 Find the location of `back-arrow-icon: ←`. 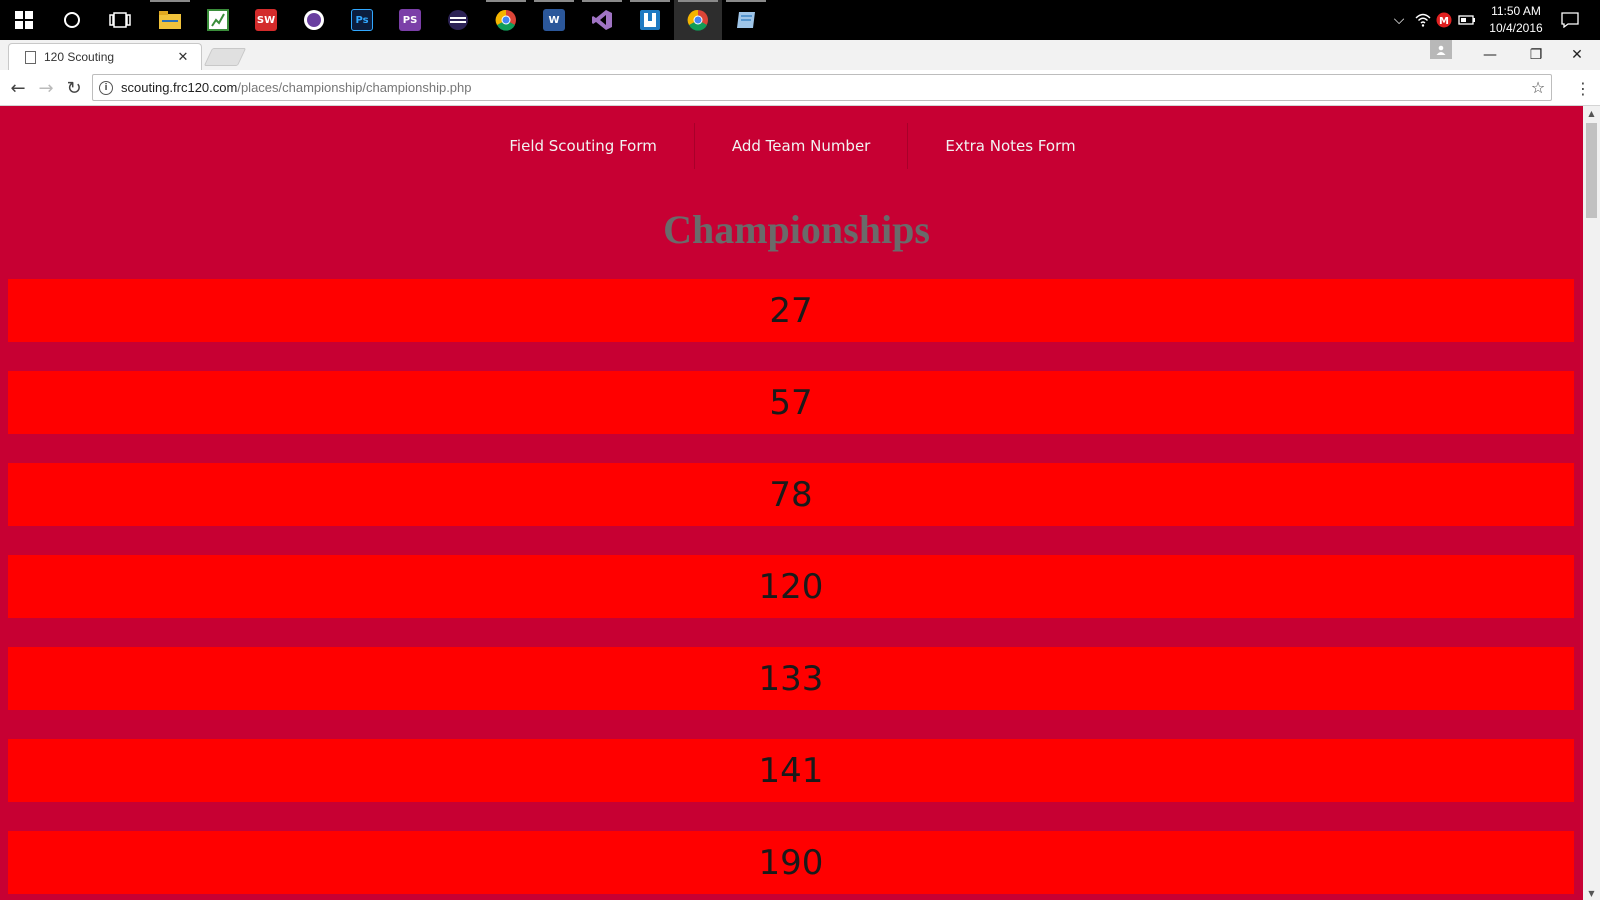

back-arrow-icon: ← is located at coordinates (18, 88).